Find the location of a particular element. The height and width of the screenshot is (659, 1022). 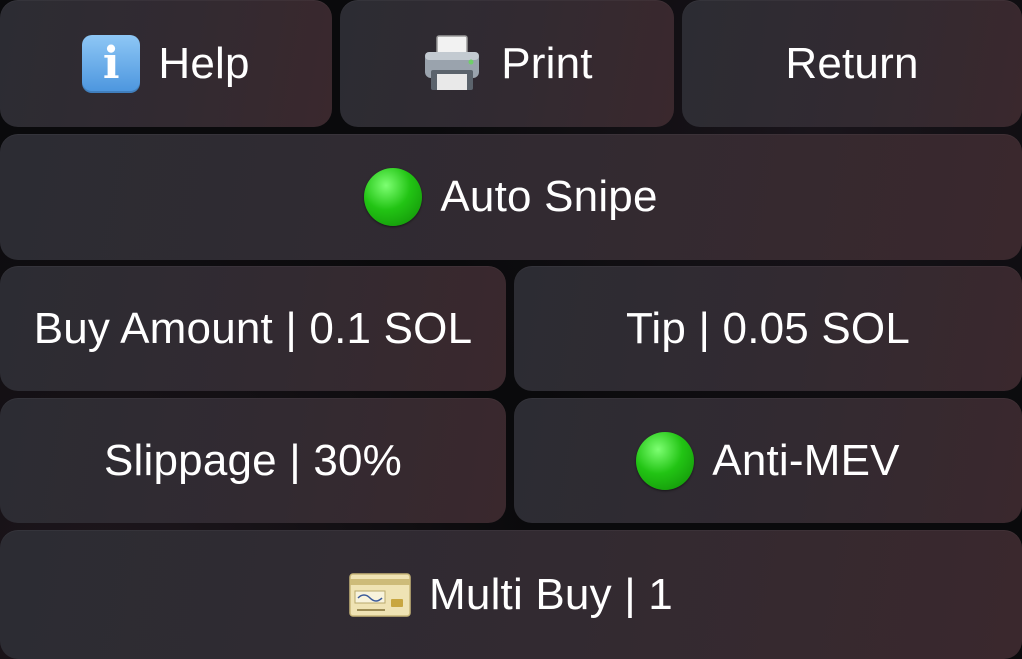

tip-label: Tip | 0.05 SOL is located at coordinates (768, 328).